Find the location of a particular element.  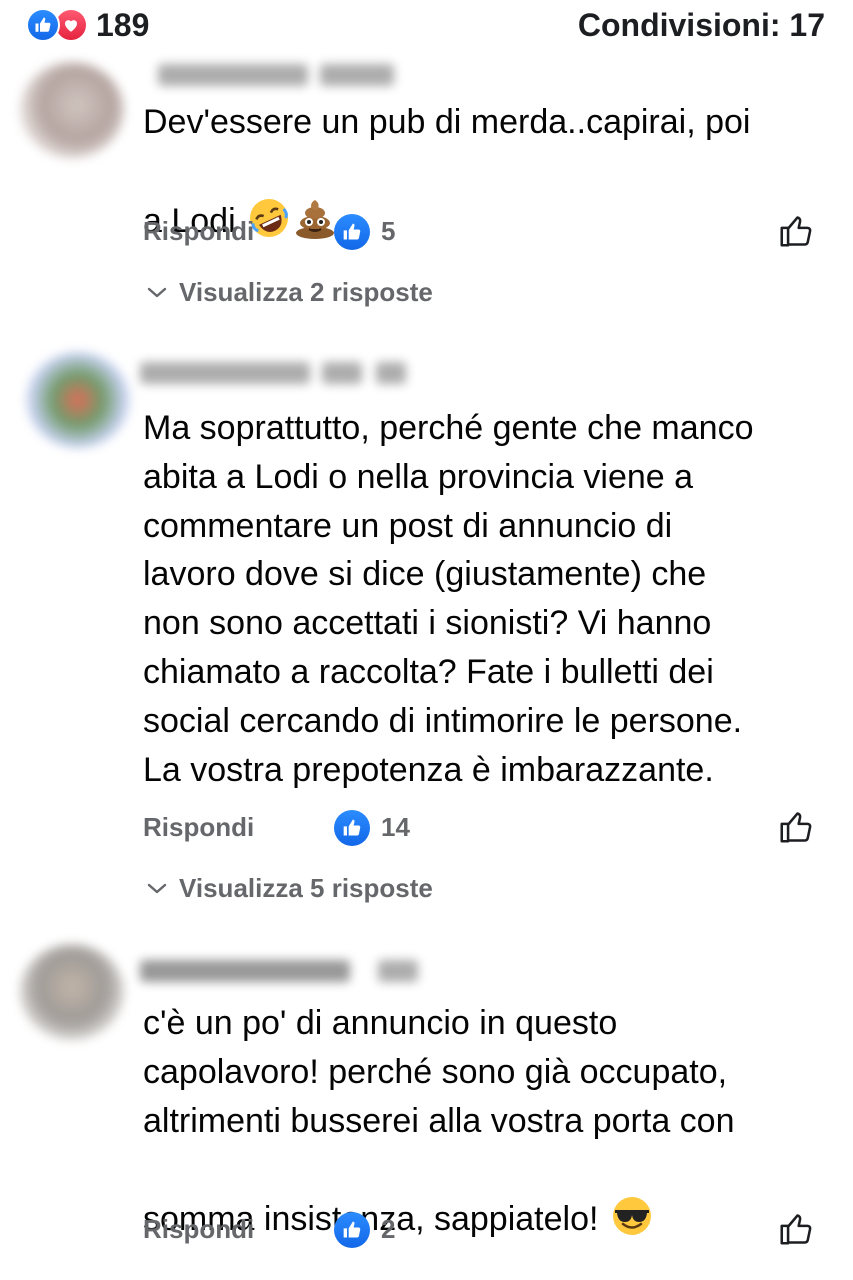

view-replies-link: Visualizza 2 risposte is located at coordinates (289, 292).